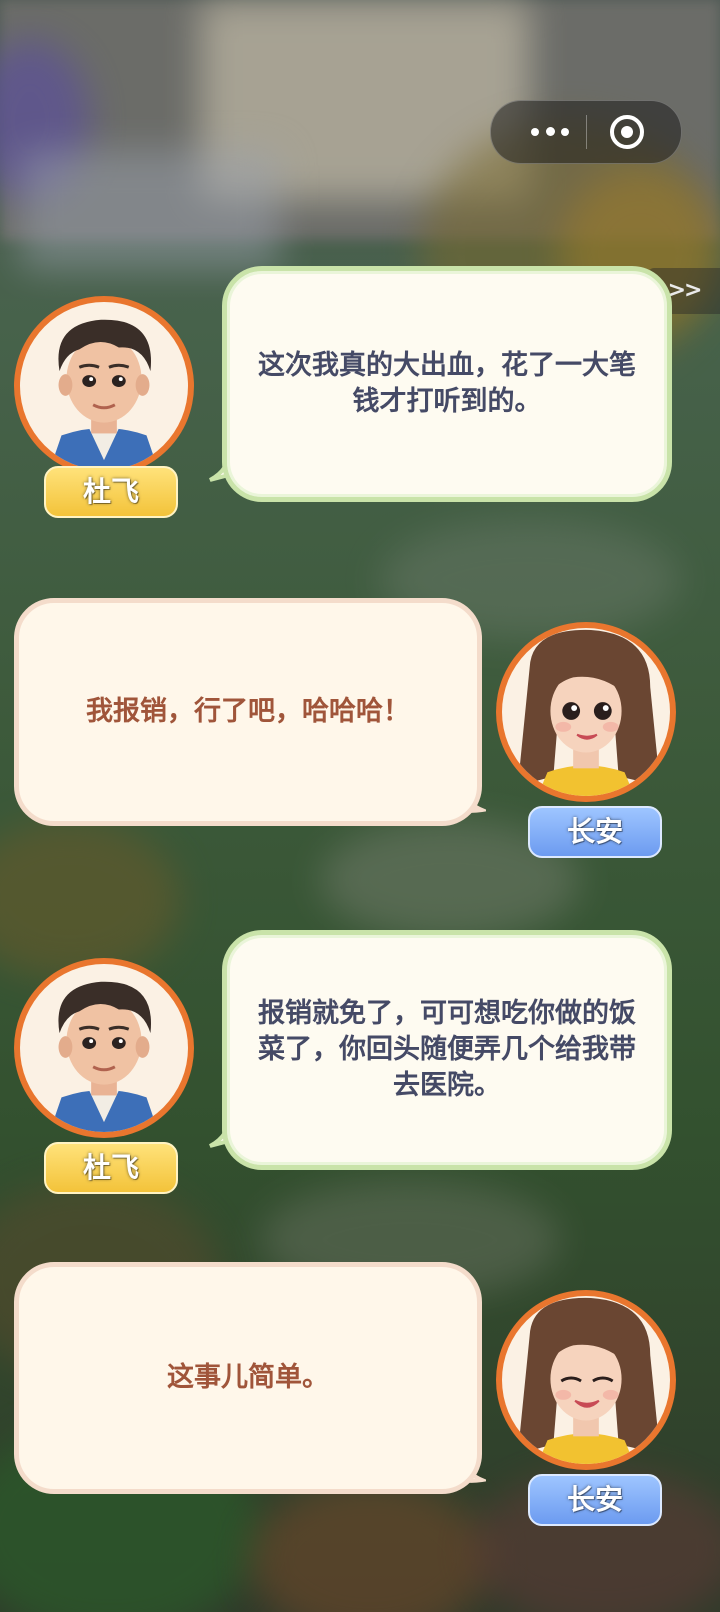  What do you see at coordinates (447, 365) in the screenshot?
I see `dialogue-line: 这次我真的大出血，花了一大笔` at bounding box center [447, 365].